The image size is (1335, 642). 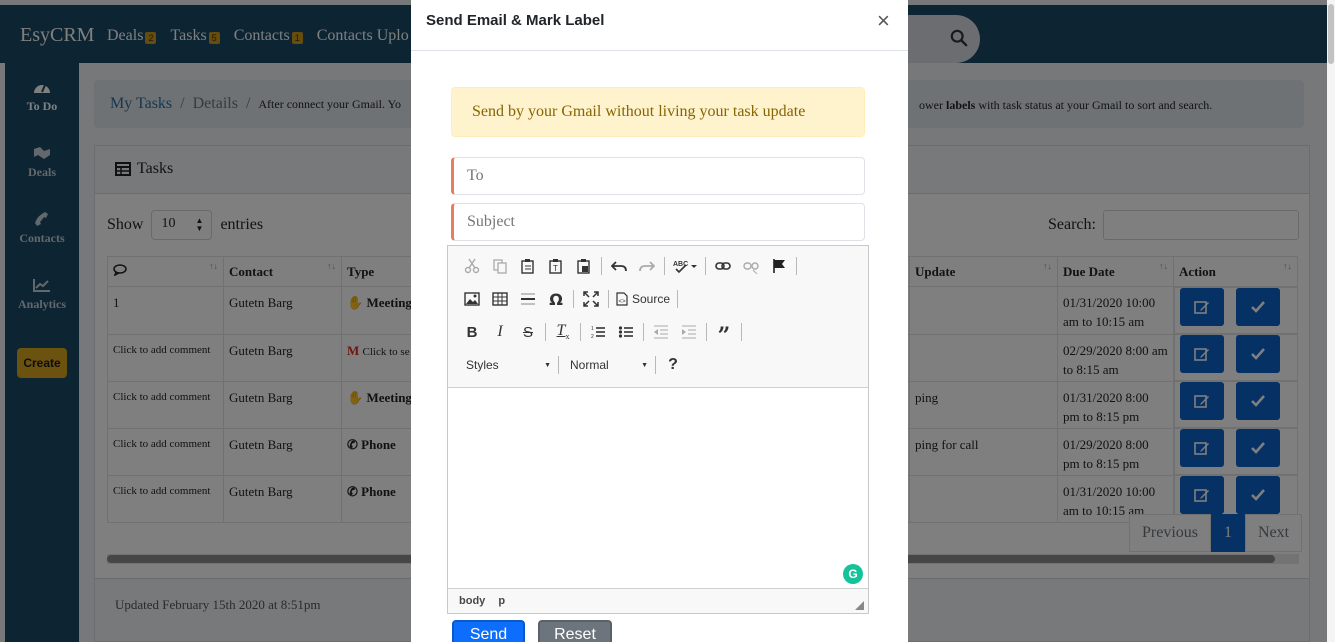 I want to click on styles-dropdown-label: Styles, so click(x=482, y=365).